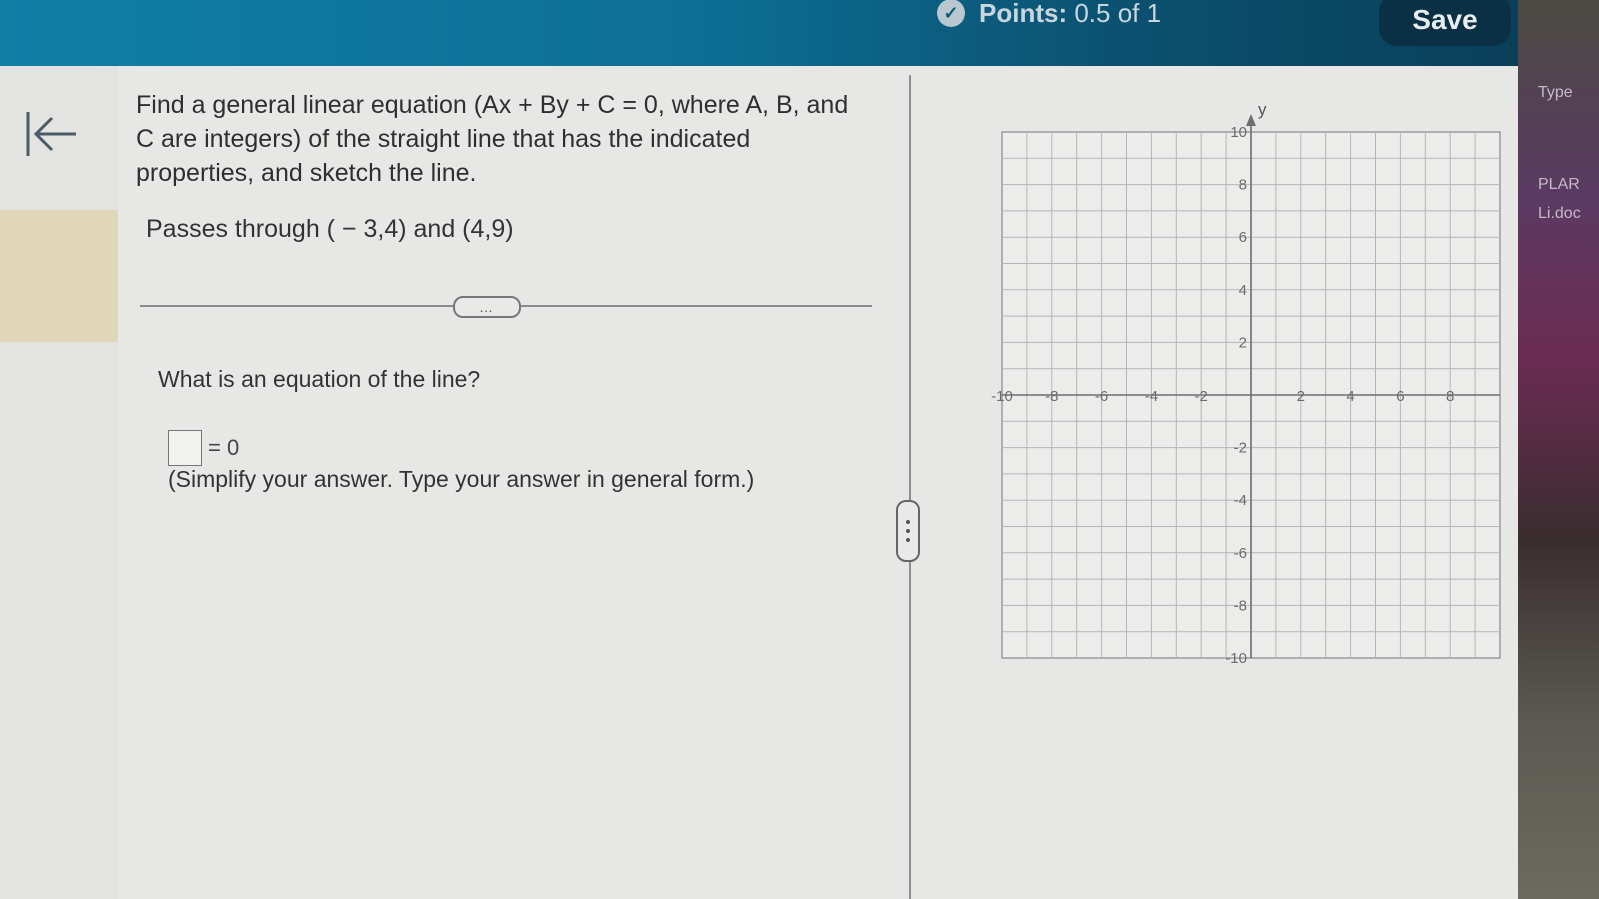 This screenshot has width=1599, height=899. What do you see at coordinates (910, 487) in the screenshot?
I see `pane-divider` at bounding box center [910, 487].